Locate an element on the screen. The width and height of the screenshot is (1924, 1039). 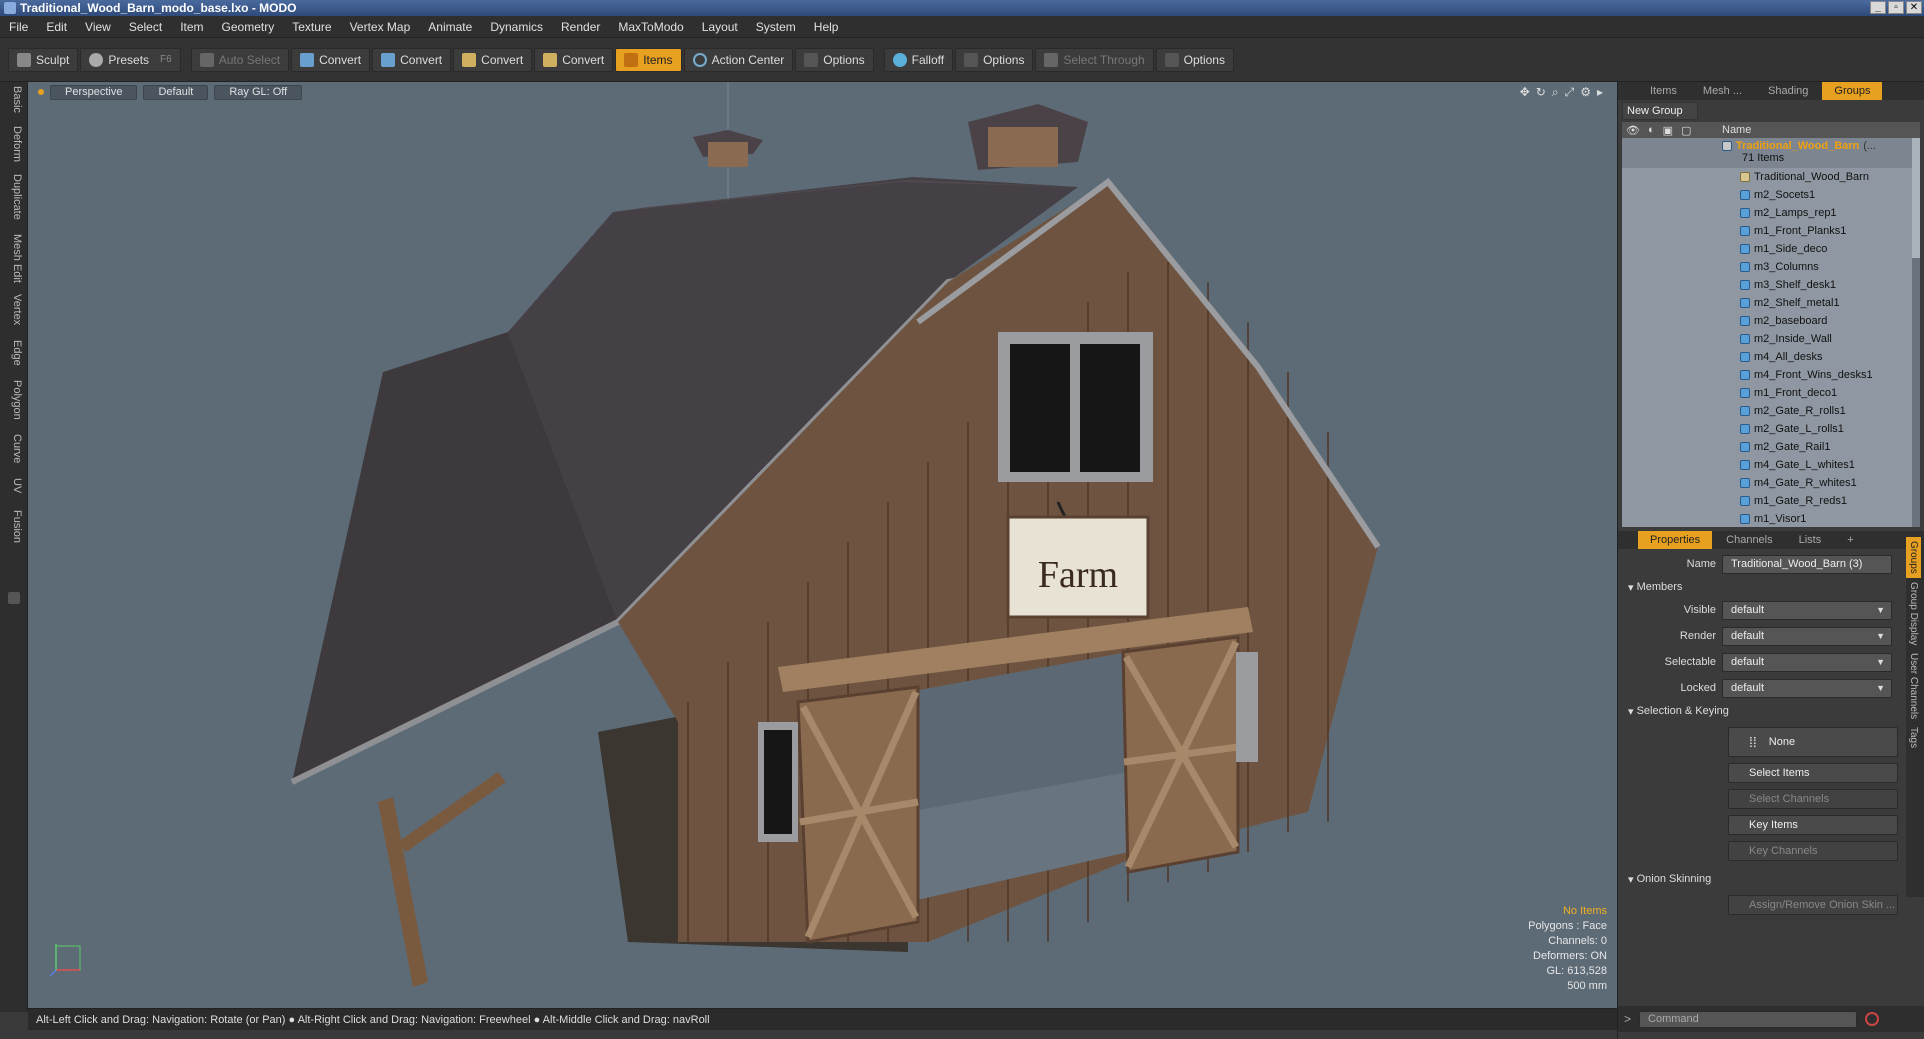
sidetab-user-channels: User Channels is located at coordinates (1913, 686).